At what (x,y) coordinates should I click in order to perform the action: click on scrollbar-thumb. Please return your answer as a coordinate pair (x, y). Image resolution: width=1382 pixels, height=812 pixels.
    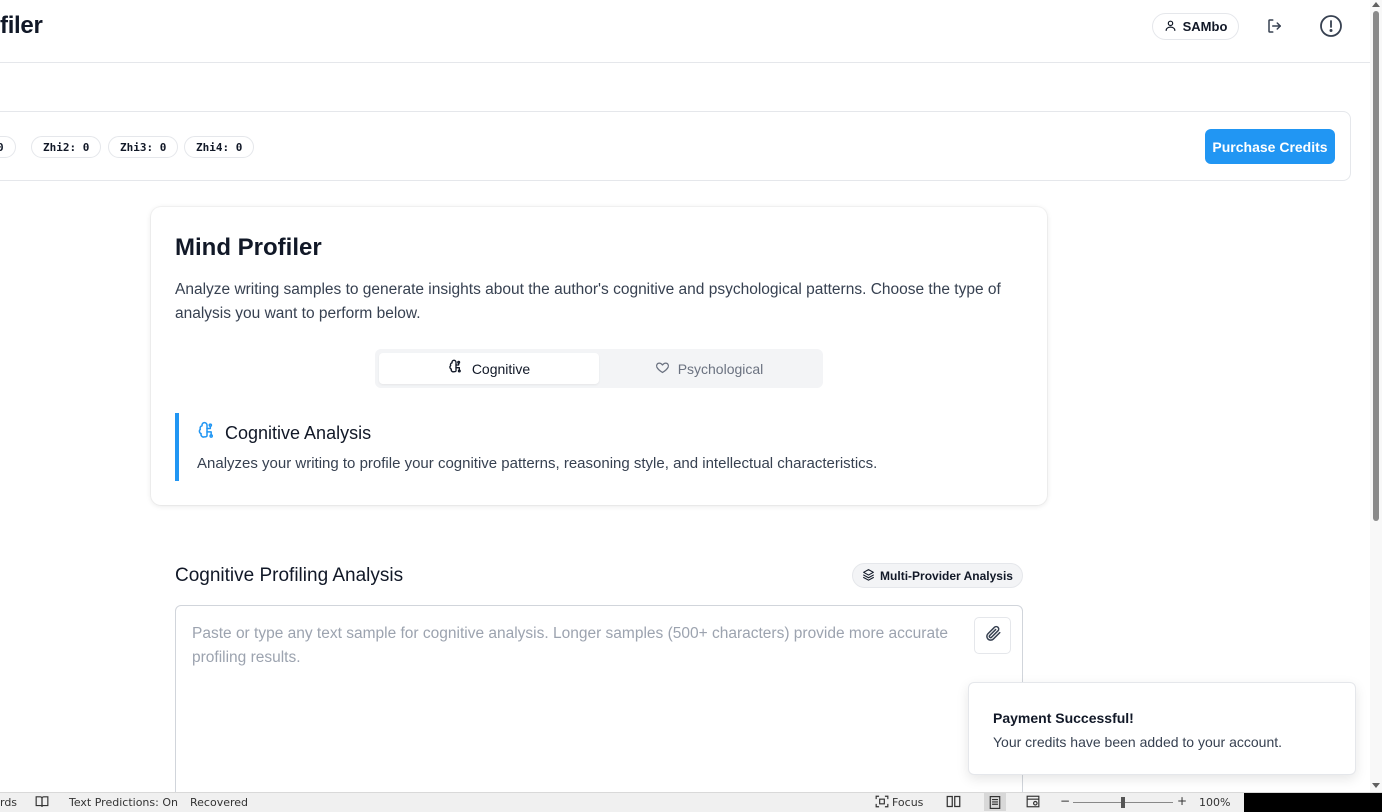
    Looking at the image, I should click on (1376, 266).